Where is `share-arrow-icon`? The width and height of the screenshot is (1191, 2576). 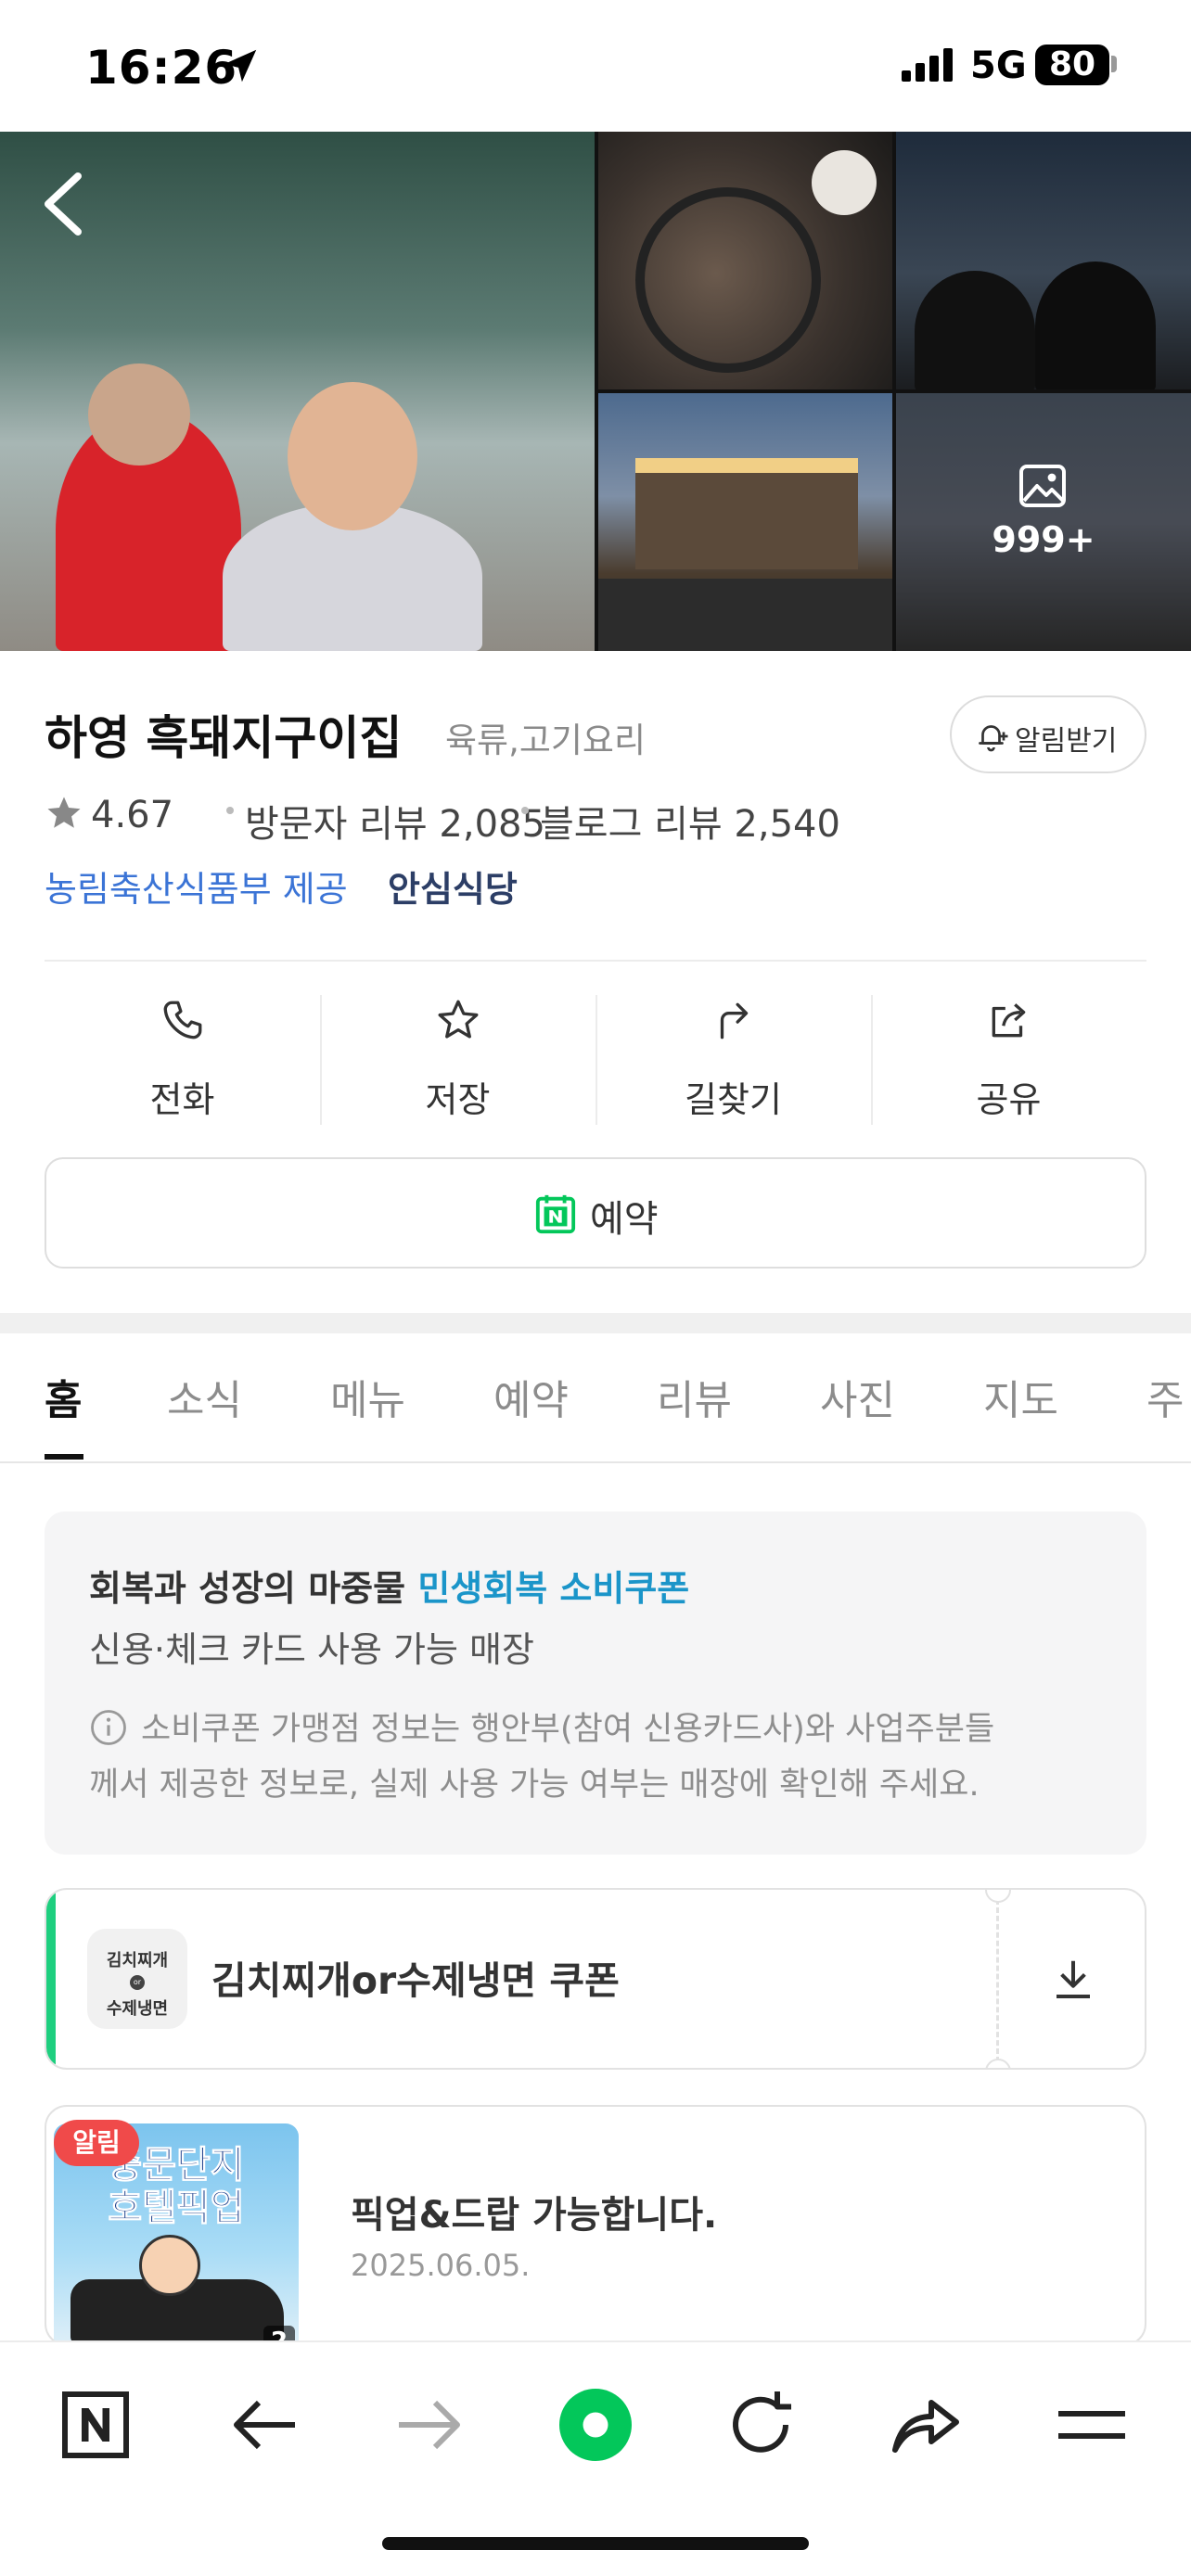
share-arrow-icon is located at coordinates (925, 2425).